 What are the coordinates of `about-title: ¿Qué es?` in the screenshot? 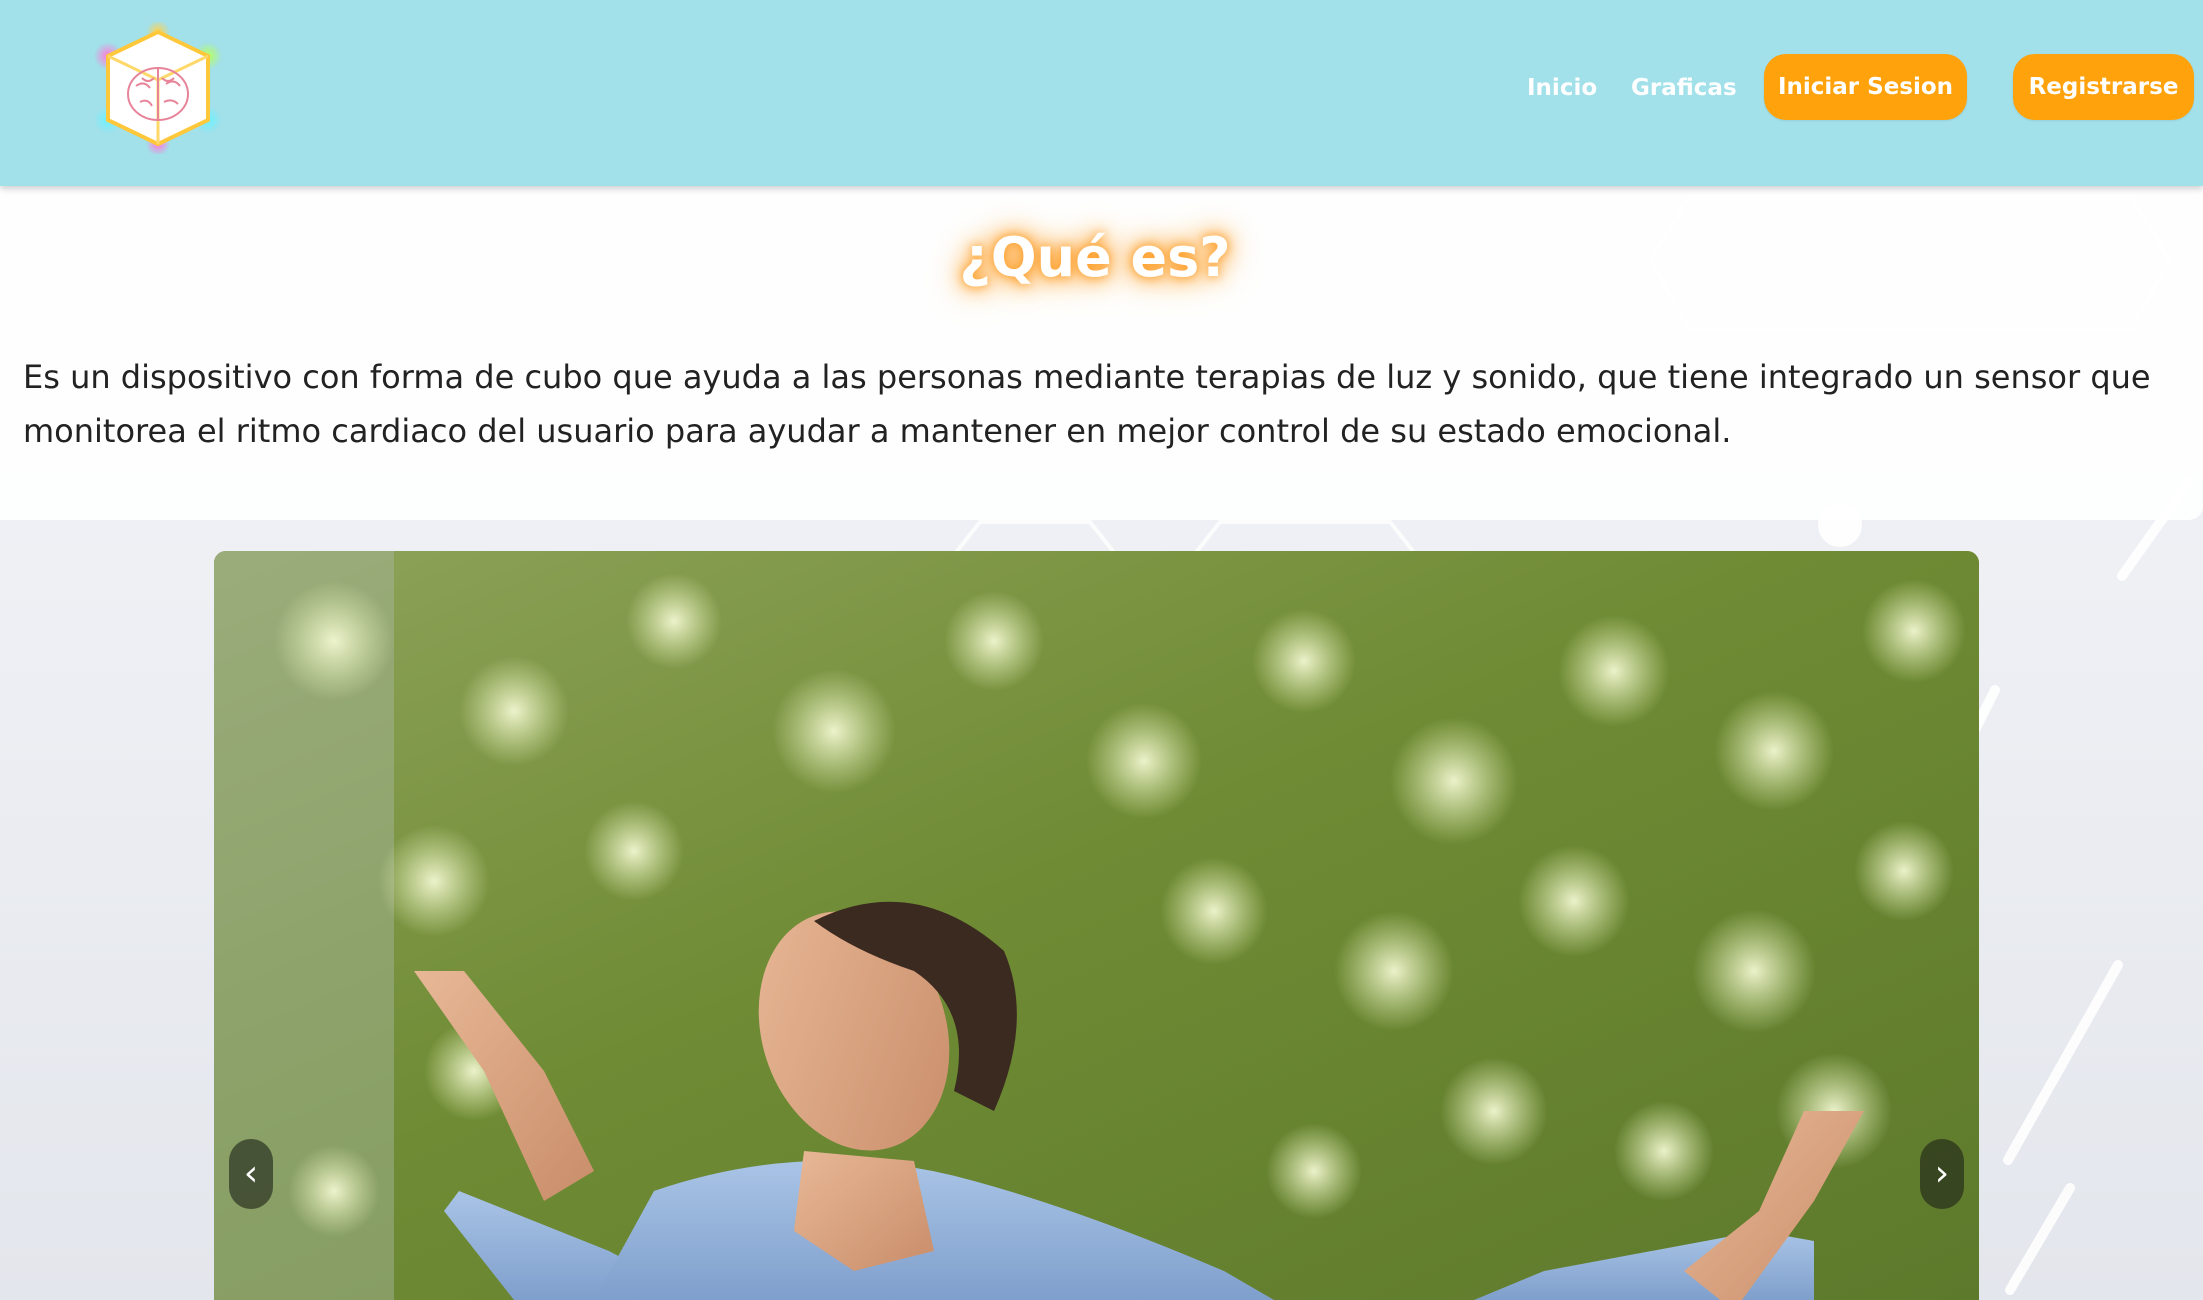 It's located at (1095, 257).